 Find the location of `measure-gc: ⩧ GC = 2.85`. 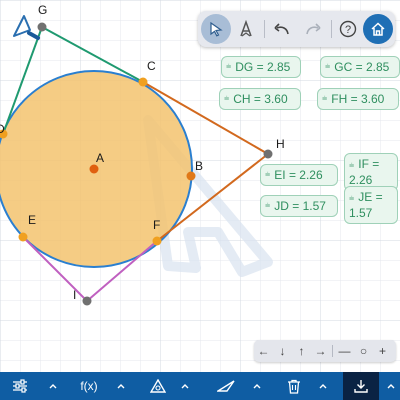

measure-gc: ⩧ GC = 2.85 is located at coordinates (360, 67).